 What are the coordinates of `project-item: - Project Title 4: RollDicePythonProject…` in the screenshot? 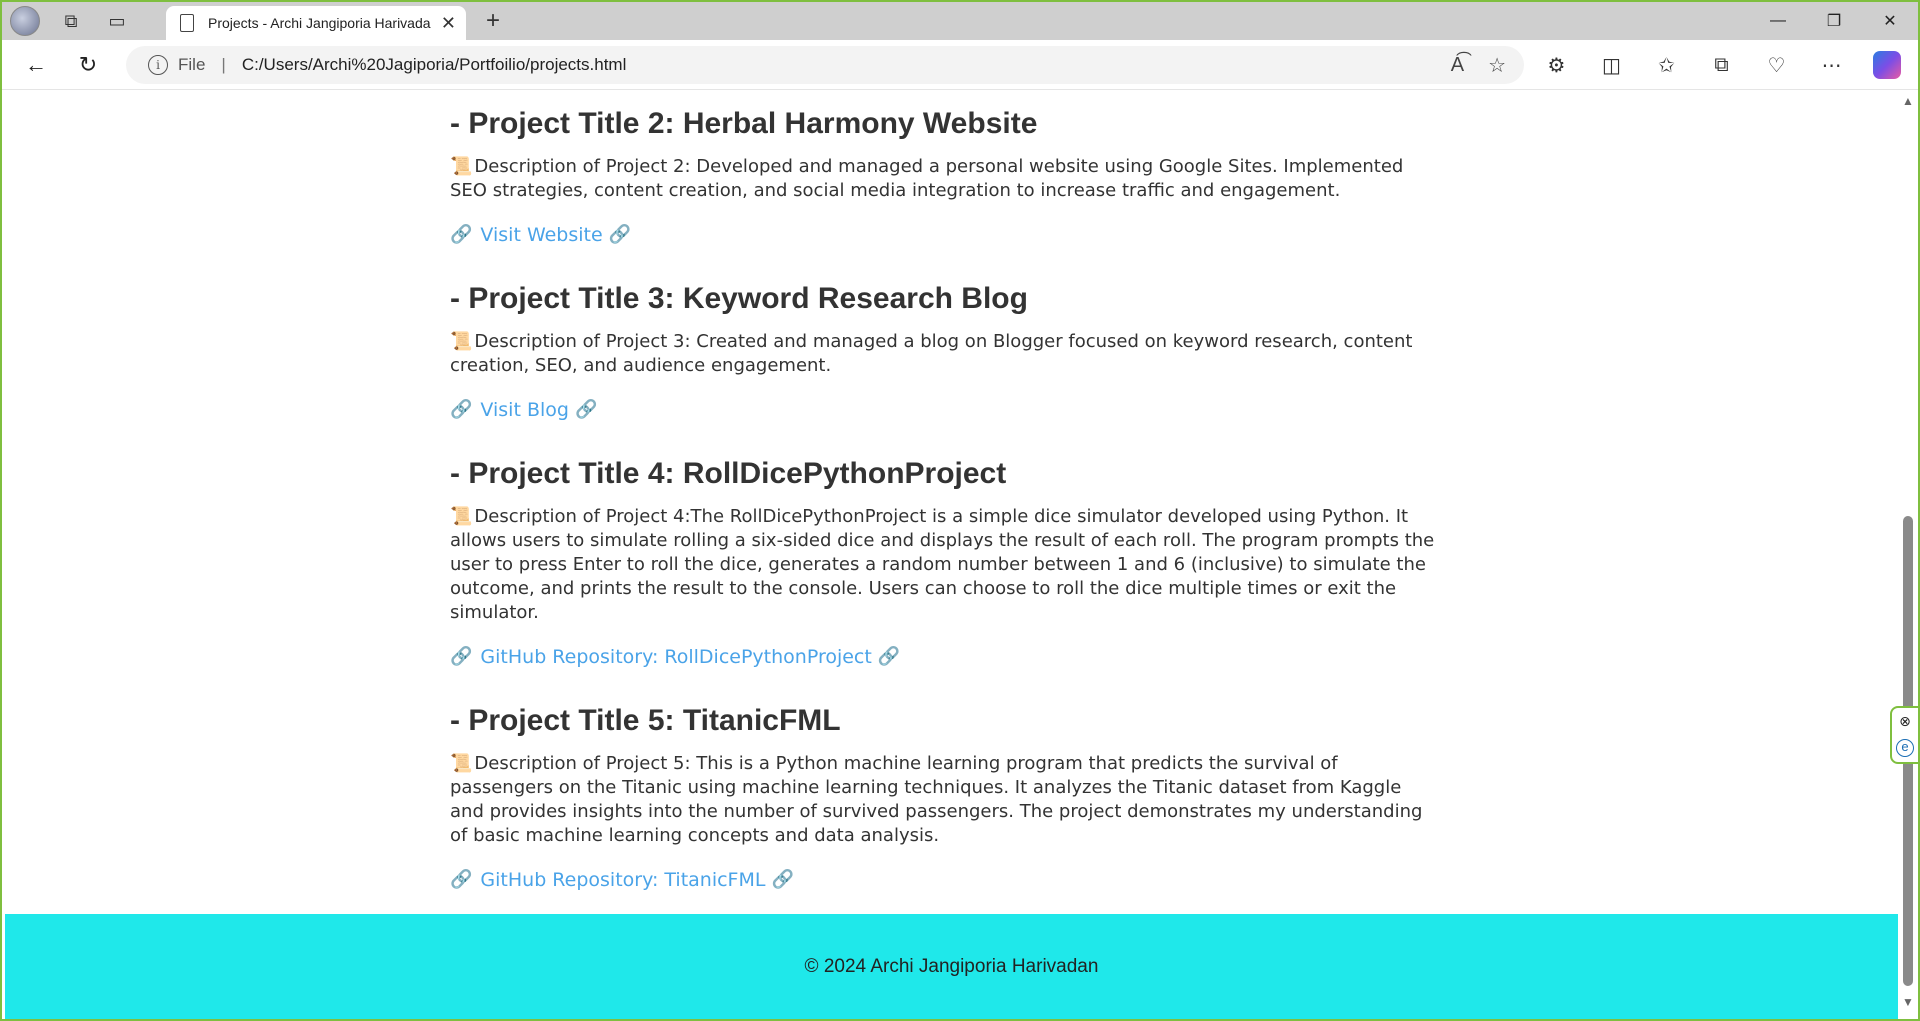 It's located at (945, 562).